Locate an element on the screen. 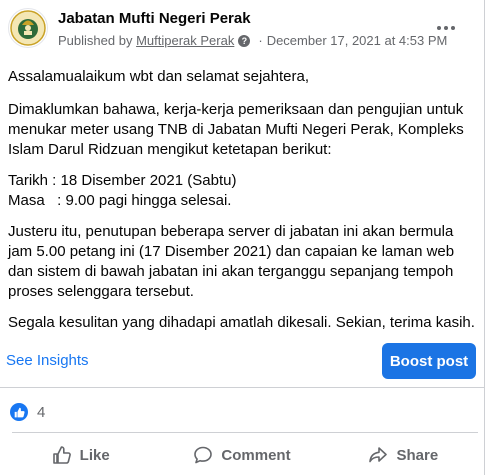 This screenshot has width=494, height=475. comment-label: Comment is located at coordinates (256, 455).